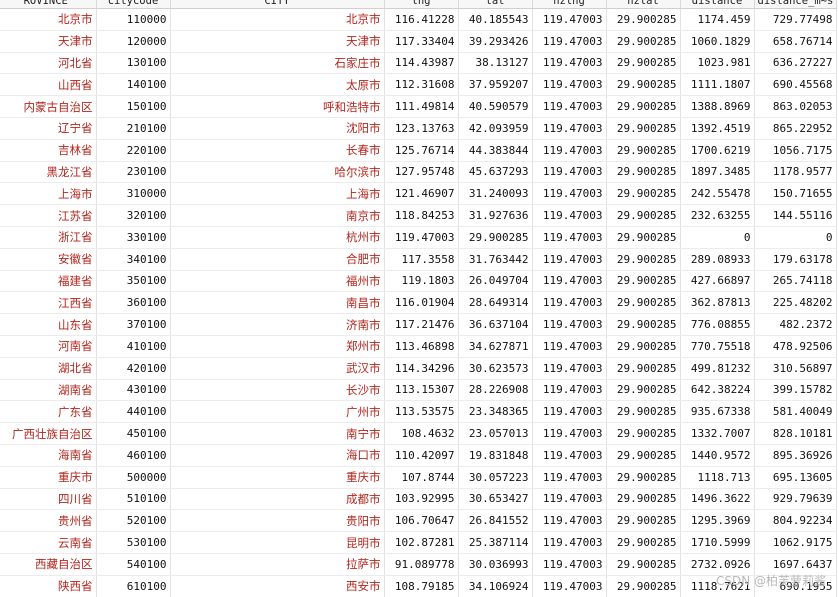 The image size is (838, 597). What do you see at coordinates (495, 19) in the screenshot?
I see `cell-lat: 40.185543` at bounding box center [495, 19].